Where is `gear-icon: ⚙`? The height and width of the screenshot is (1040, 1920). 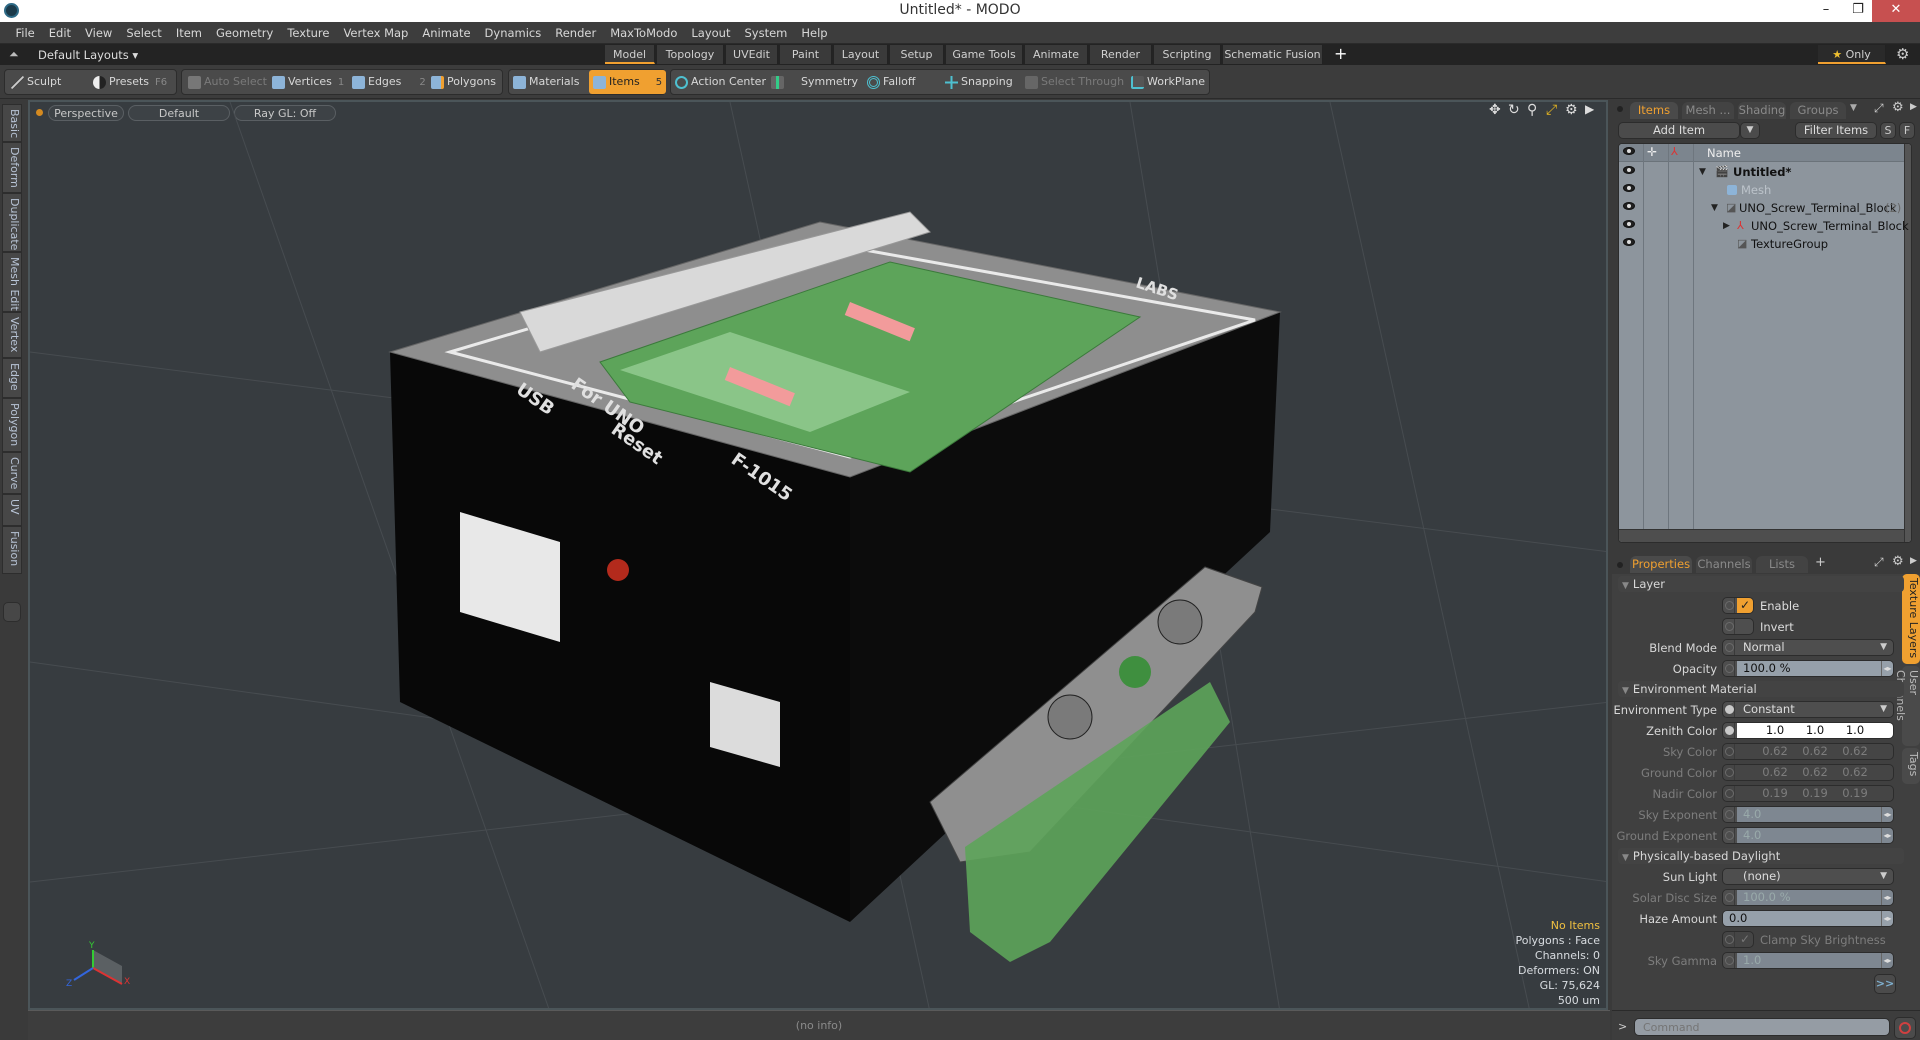
gear-icon: ⚙ is located at coordinates (1902, 54).